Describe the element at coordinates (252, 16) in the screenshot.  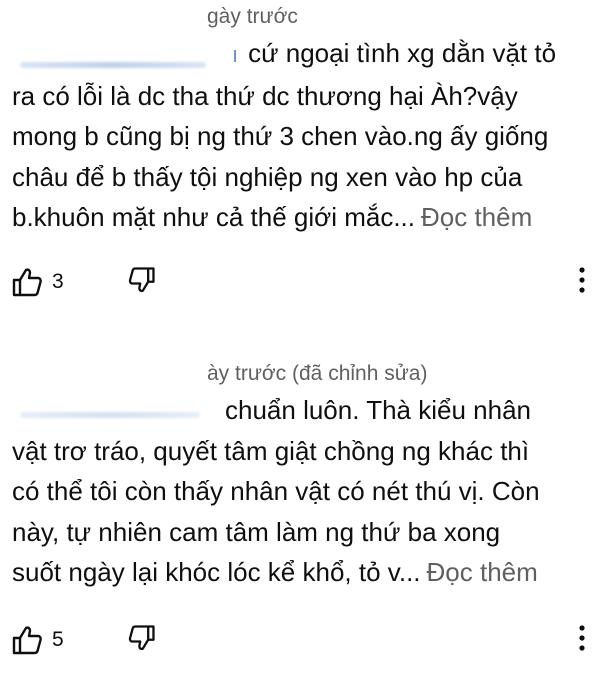
I see `comment-timestamp: gày trước` at that location.